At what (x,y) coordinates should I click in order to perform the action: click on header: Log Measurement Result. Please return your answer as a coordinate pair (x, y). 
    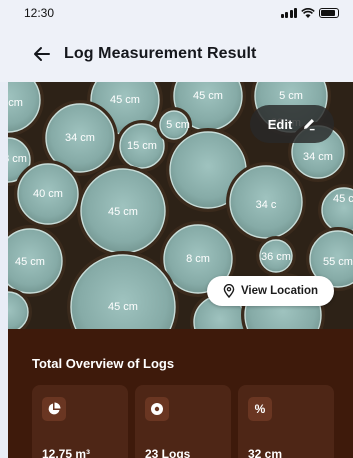
    Looking at the image, I should click on (176, 54).